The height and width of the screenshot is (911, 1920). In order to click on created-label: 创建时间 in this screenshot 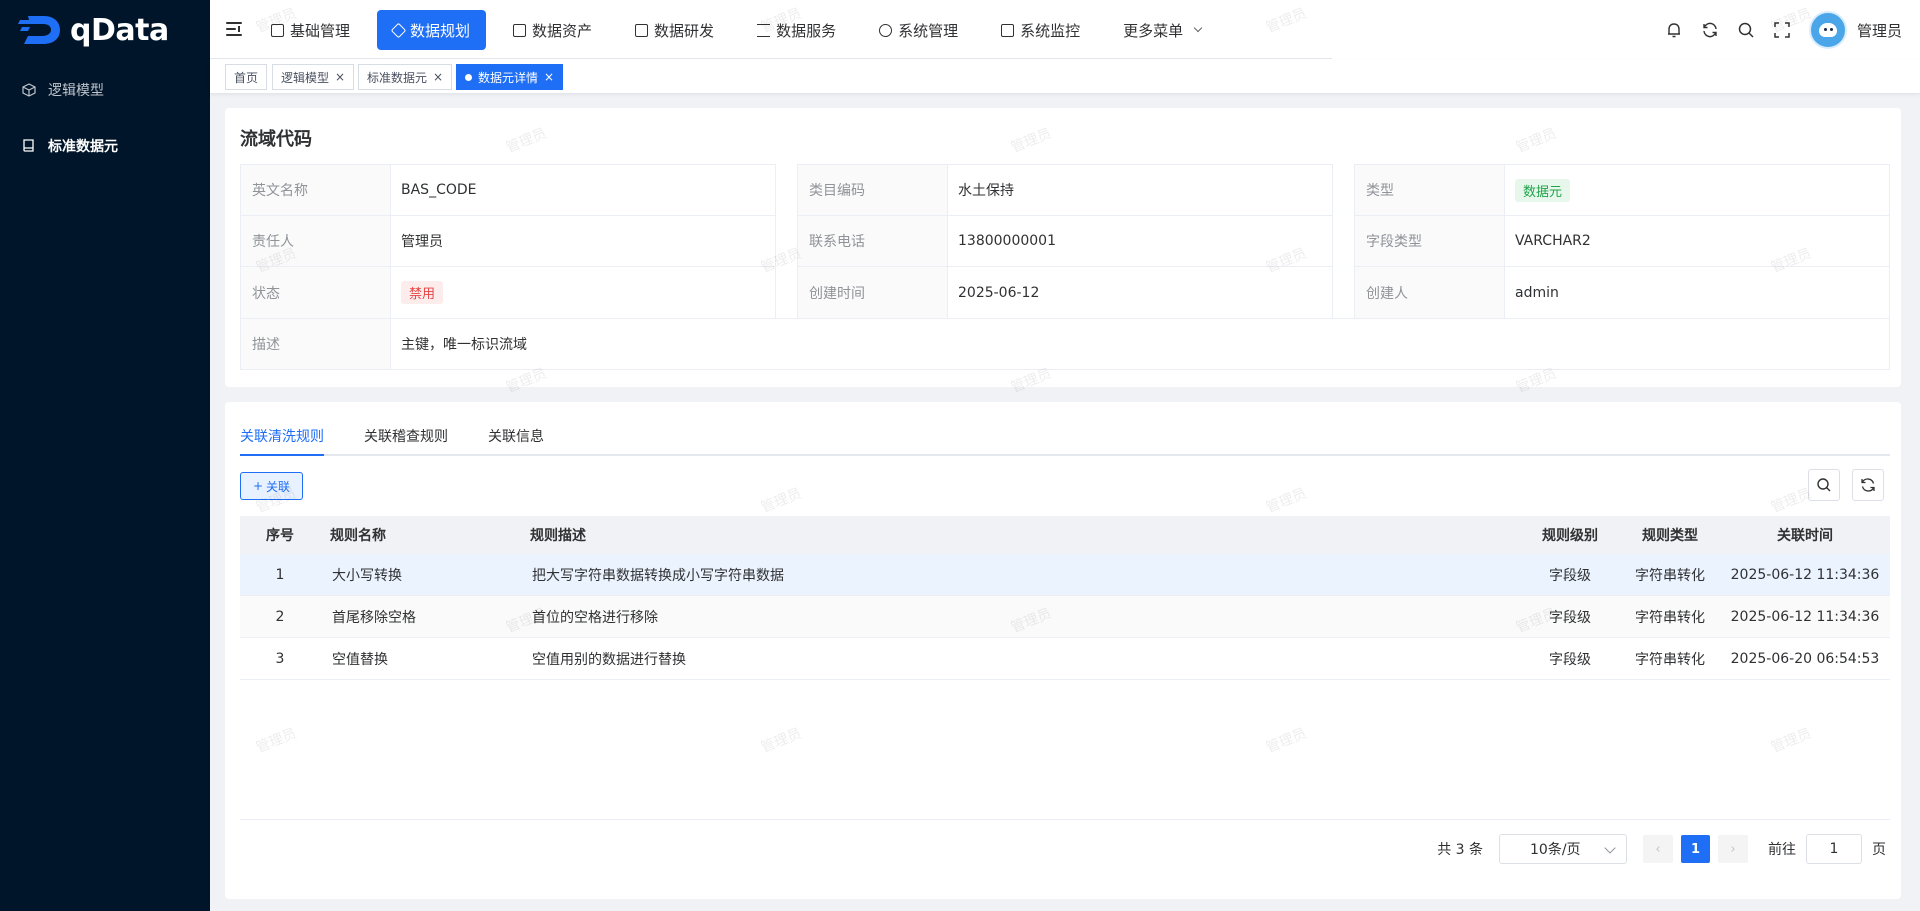, I will do `click(872, 292)`.